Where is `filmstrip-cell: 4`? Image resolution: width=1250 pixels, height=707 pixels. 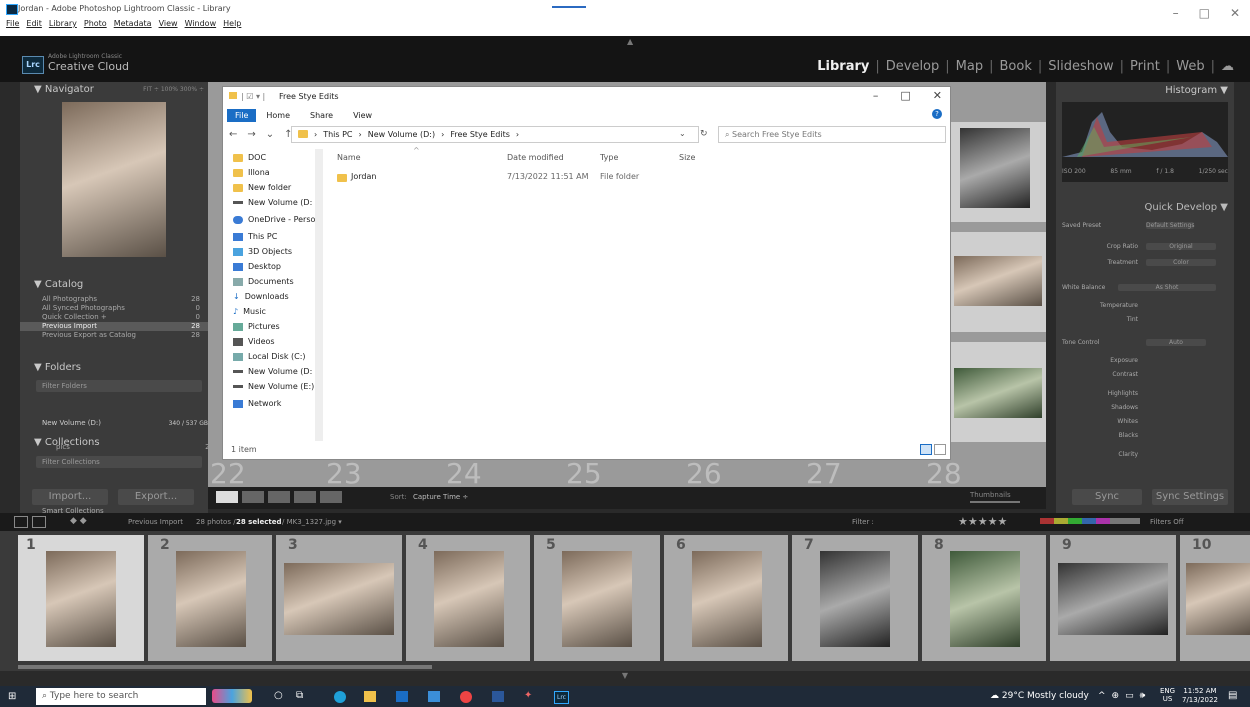 filmstrip-cell: 4 is located at coordinates (468, 598).